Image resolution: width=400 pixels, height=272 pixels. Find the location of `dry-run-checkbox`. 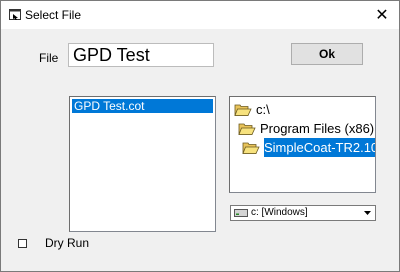

dry-run-checkbox is located at coordinates (22, 243).